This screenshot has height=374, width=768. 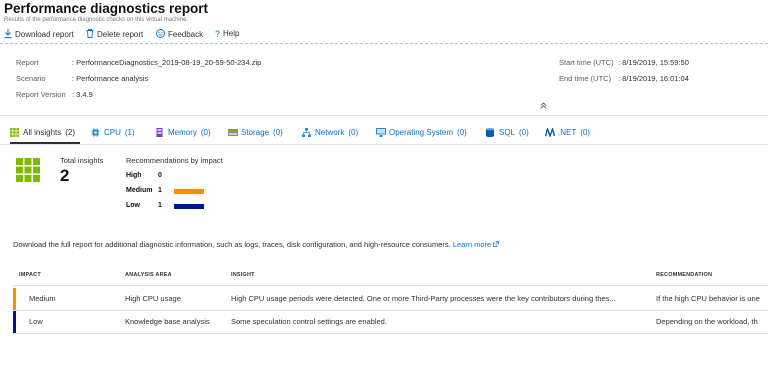 I want to click on start-time-value: : 8/19/2019, 15:59:50, so click(x=653, y=62).